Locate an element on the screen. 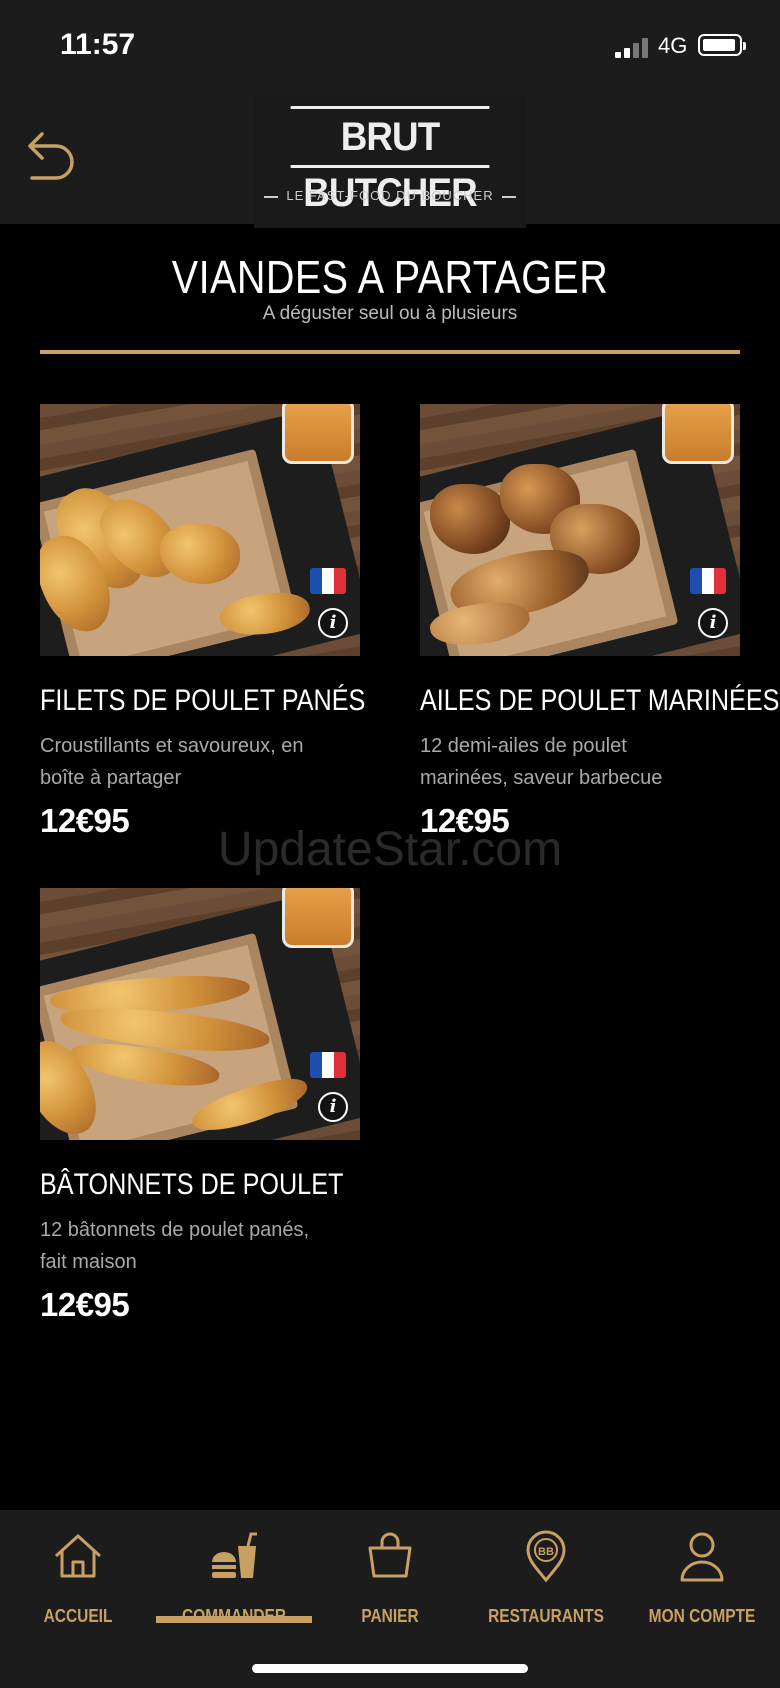 This screenshot has width=780, height=1688. home-icon is located at coordinates (78, 1556).